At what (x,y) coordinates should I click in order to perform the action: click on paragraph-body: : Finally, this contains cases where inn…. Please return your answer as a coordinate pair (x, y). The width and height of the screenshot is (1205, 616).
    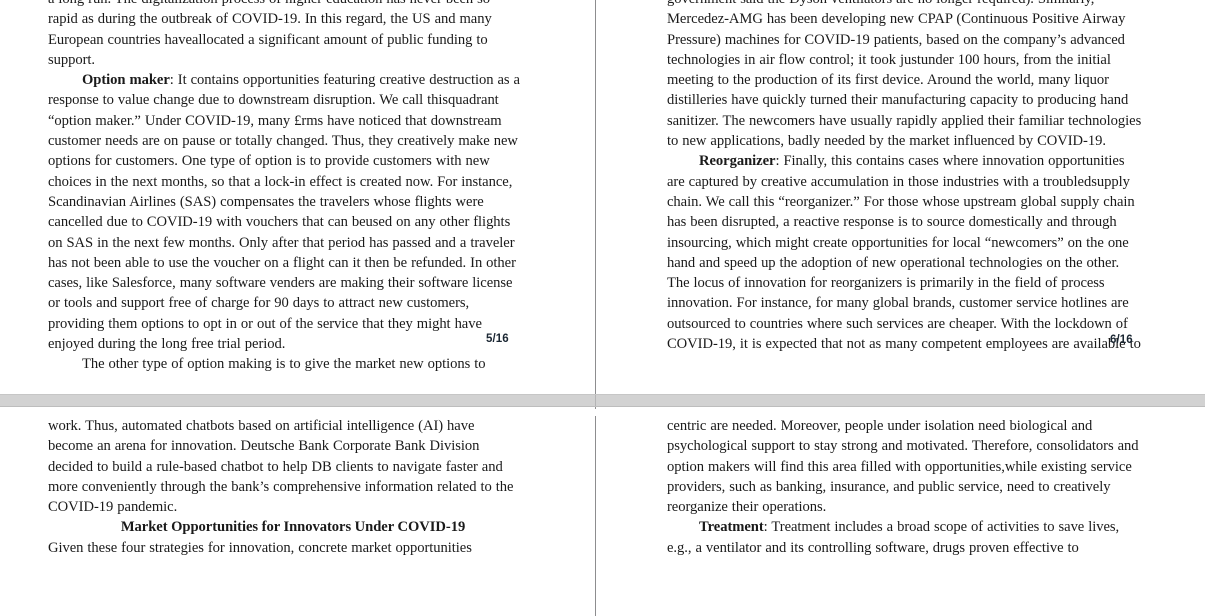
    Looking at the image, I should click on (904, 253).